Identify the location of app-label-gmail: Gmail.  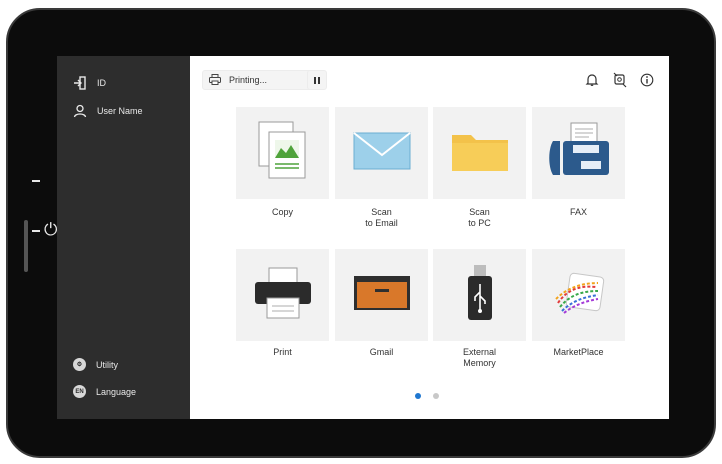
(381, 352).